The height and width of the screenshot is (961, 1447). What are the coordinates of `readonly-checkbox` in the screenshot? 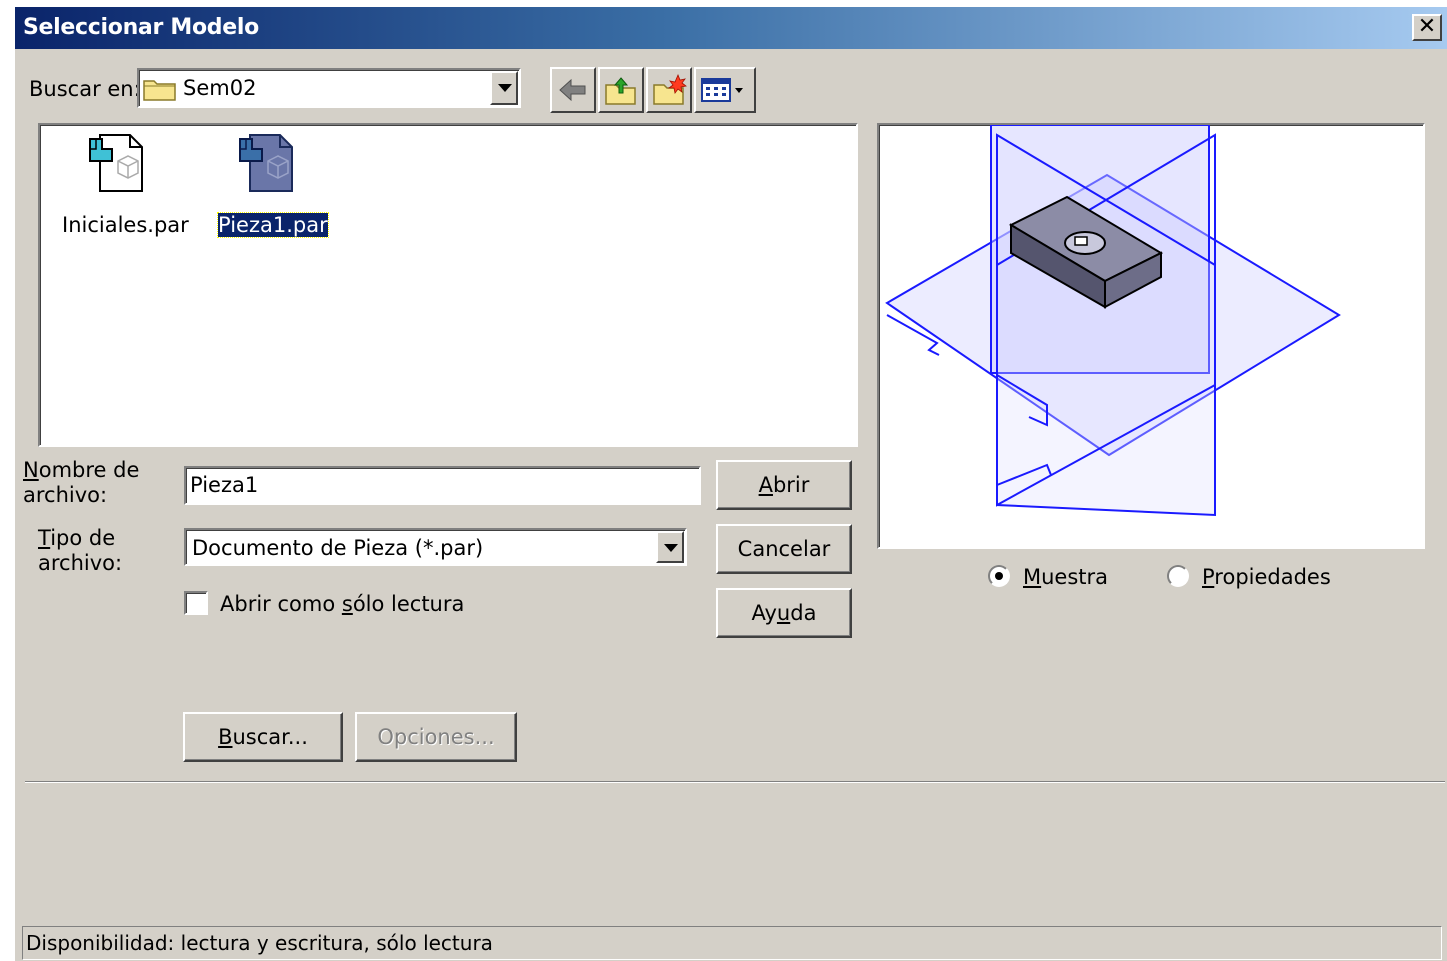 It's located at (196, 603).